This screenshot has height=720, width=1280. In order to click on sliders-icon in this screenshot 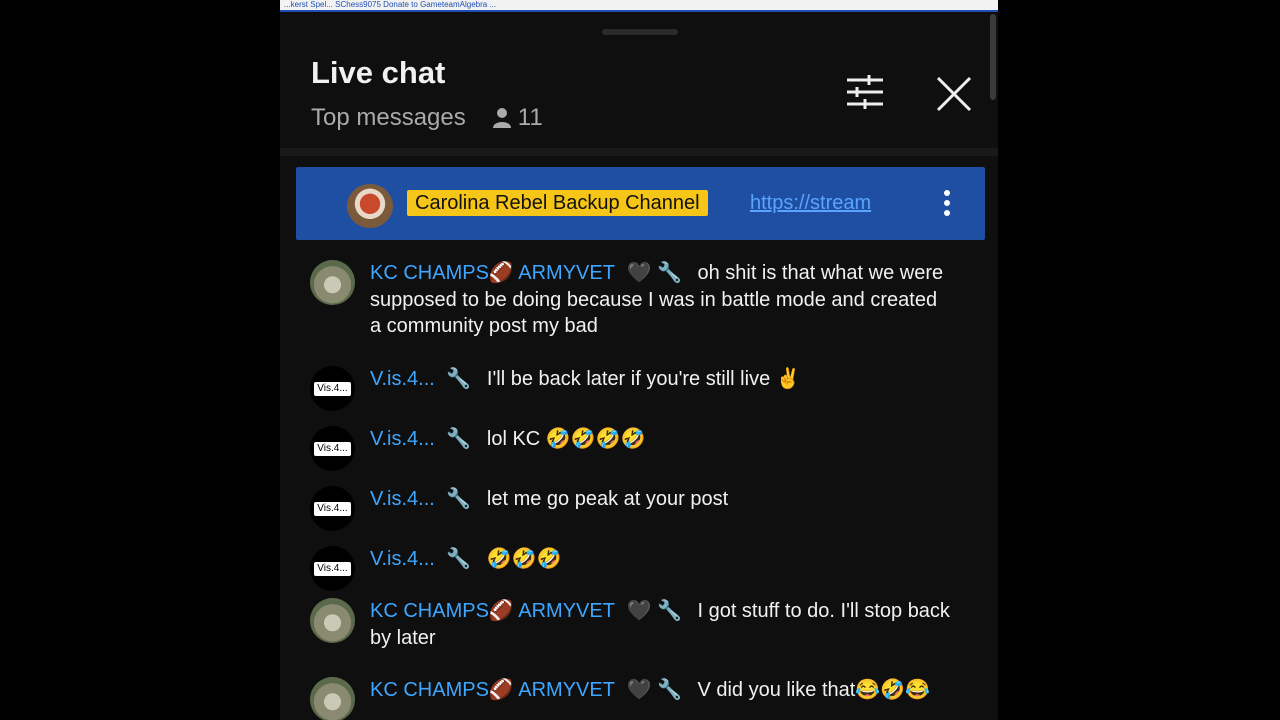, I will do `click(865, 92)`.